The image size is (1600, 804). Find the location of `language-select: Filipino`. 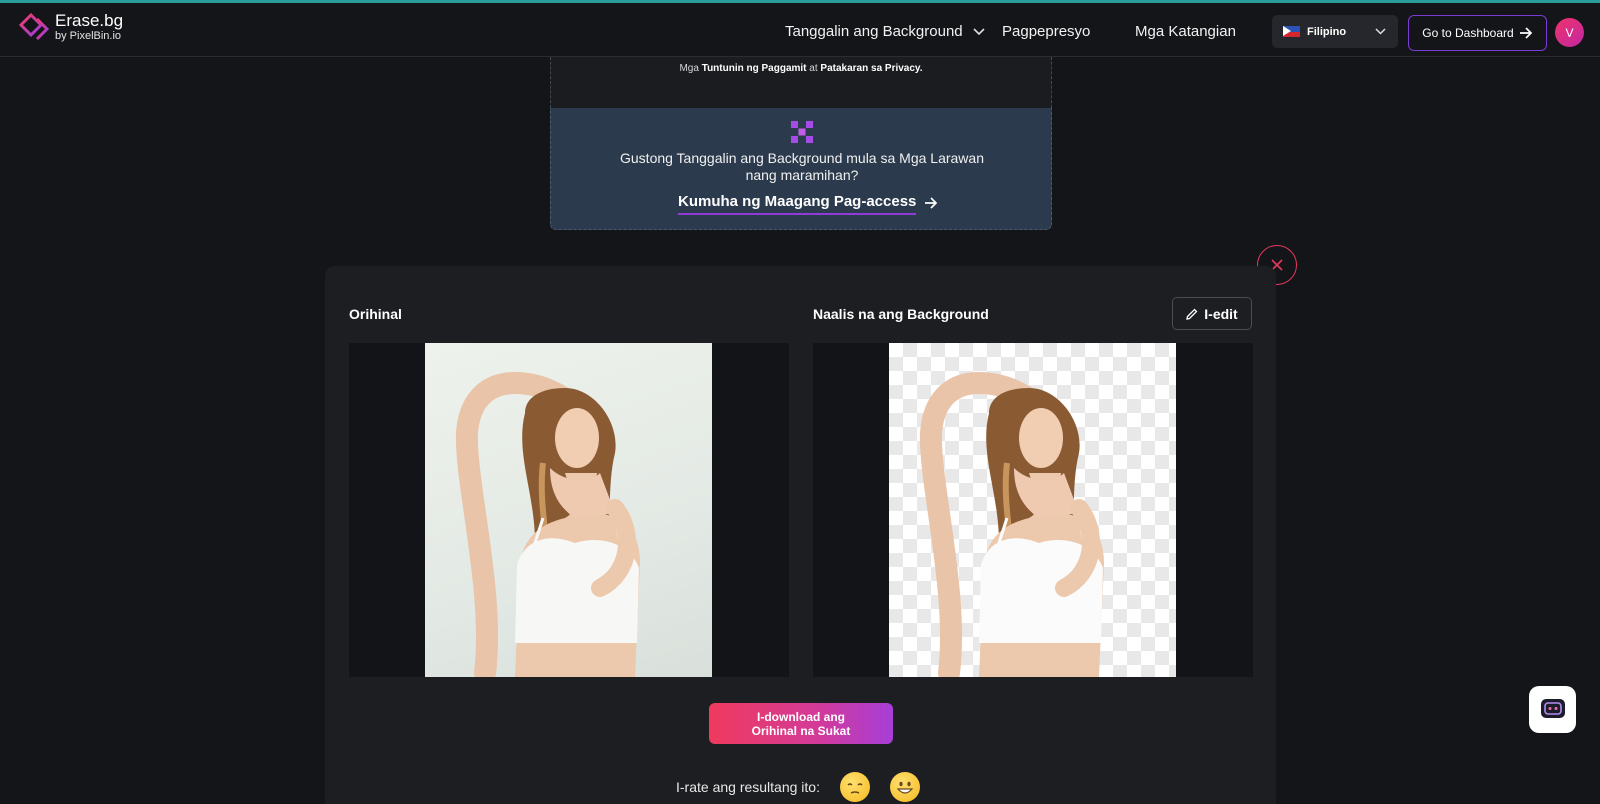

language-select: Filipino is located at coordinates (1335, 31).